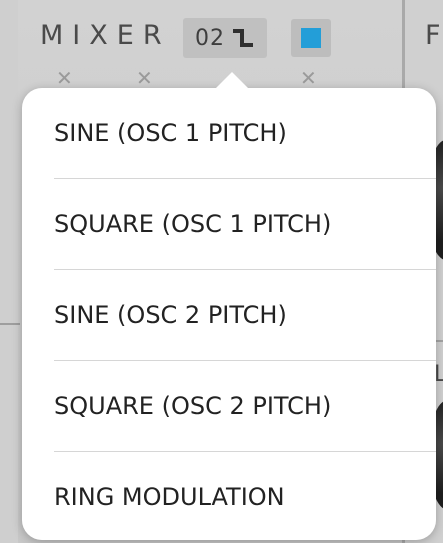 The height and width of the screenshot is (543, 443). What do you see at coordinates (433, 35) in the screenshot?
I see `right-panel-title: F` at bounding box center [433, 35].